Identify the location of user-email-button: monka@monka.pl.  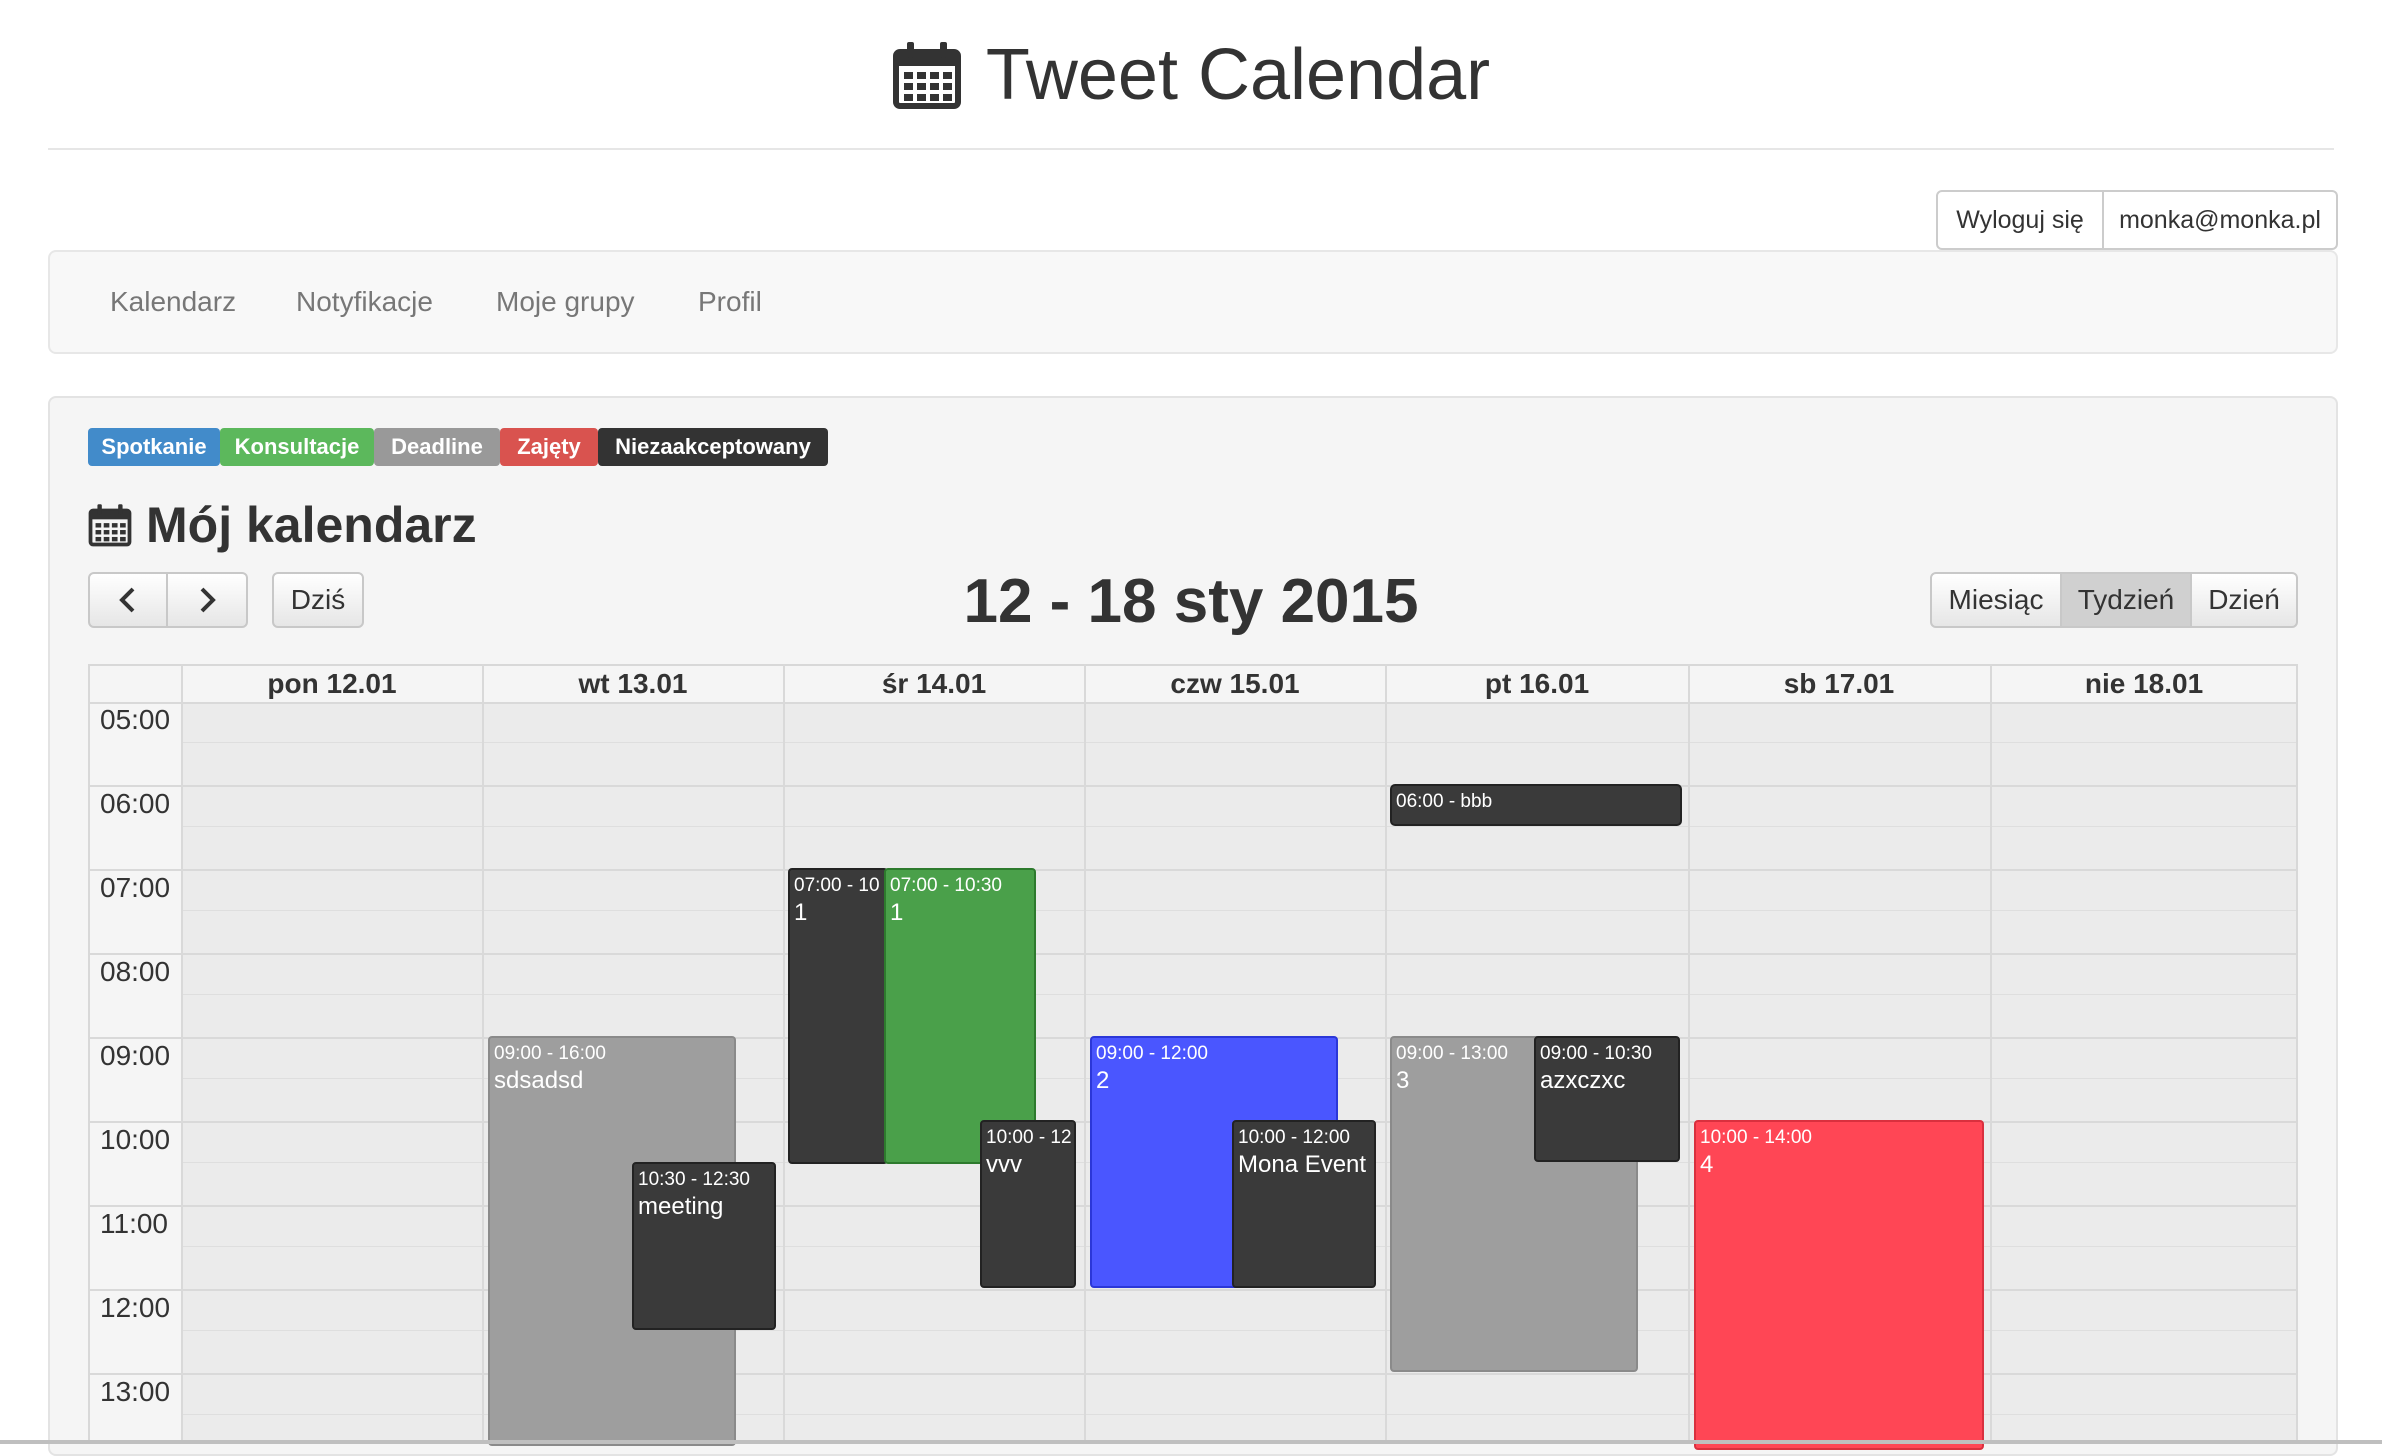
(2221, 220).